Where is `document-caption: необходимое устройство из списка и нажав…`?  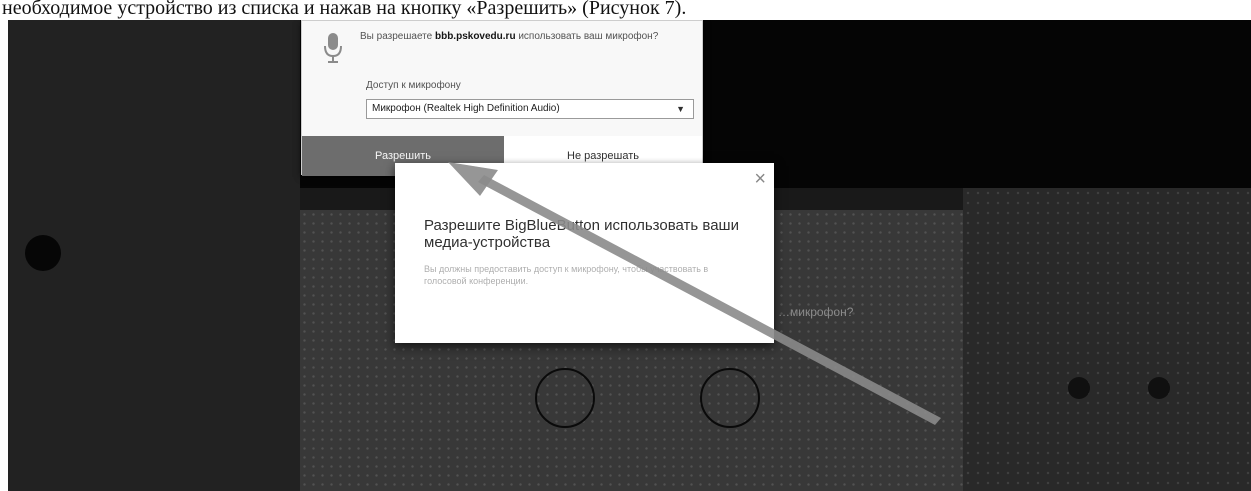
document-caption: необходимое устройство из списка и нажав… is located at coordinates (344, 9).